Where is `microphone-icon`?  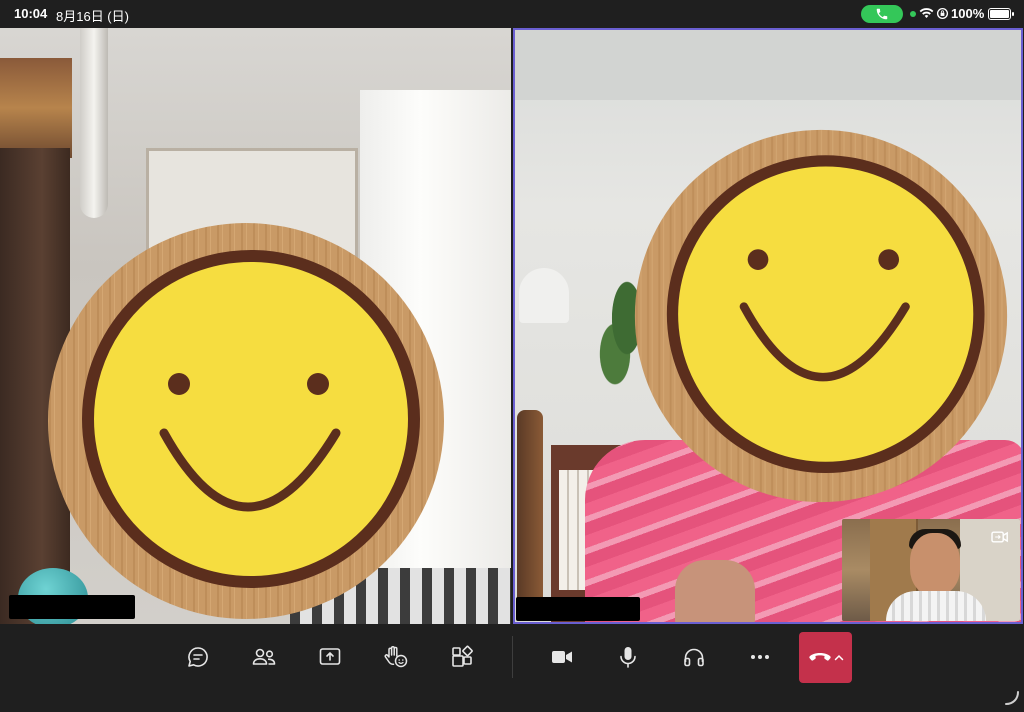 microphone-icon is located at coordinates (628, 657).